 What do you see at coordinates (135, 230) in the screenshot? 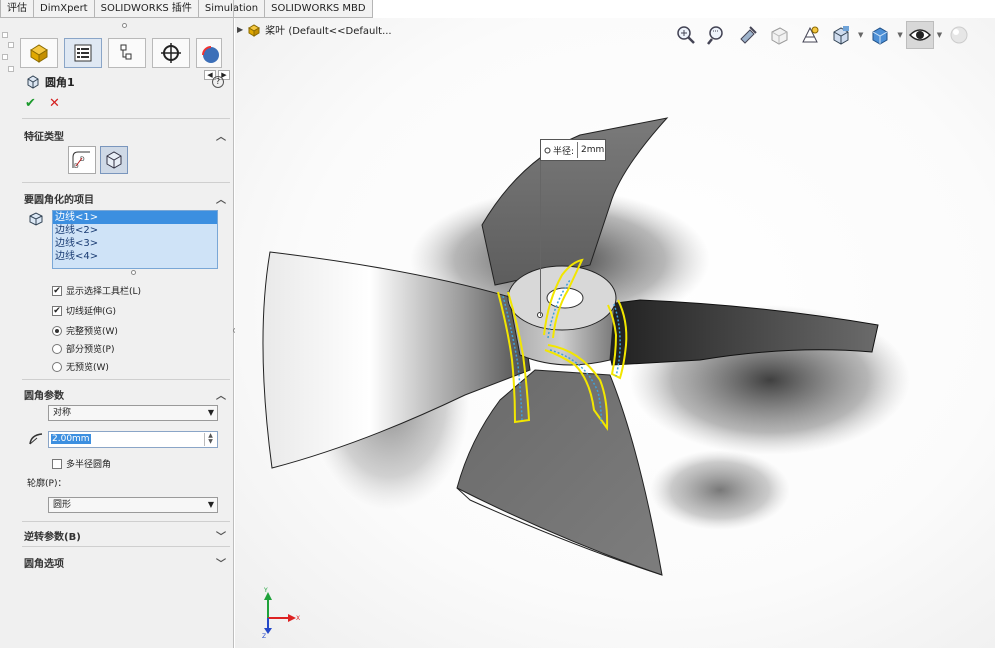
I see `list-item: 边线<2>` at bounding box center [135, 230].